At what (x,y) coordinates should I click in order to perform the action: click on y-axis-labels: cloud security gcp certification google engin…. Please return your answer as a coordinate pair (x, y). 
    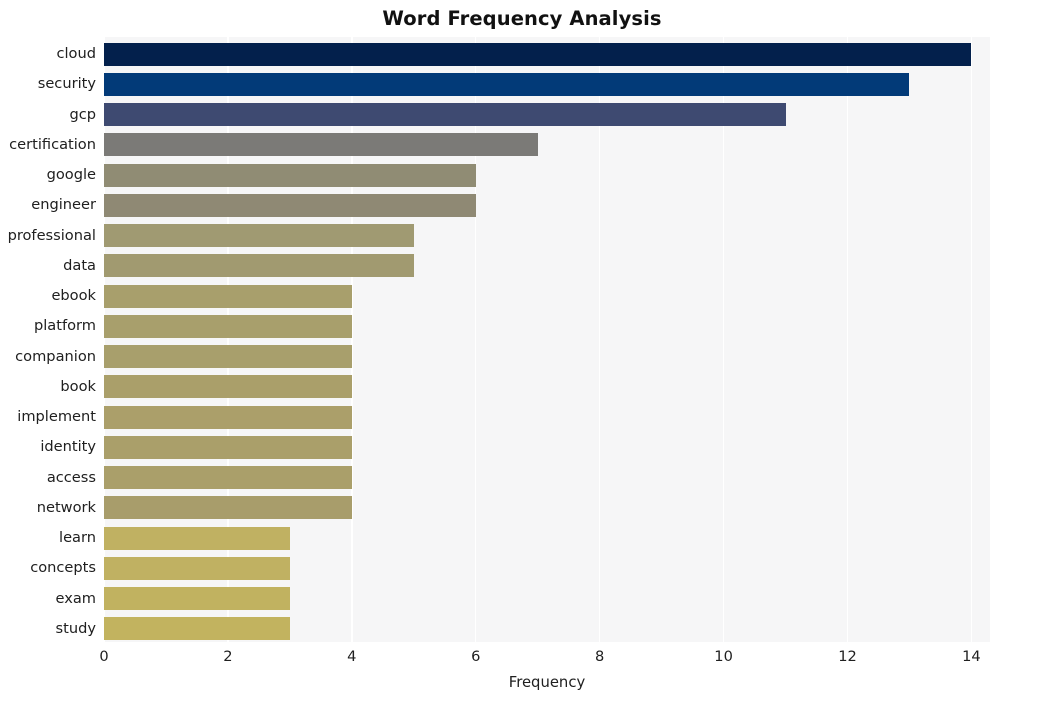
    Looking at the image, I should click on (48, 339).